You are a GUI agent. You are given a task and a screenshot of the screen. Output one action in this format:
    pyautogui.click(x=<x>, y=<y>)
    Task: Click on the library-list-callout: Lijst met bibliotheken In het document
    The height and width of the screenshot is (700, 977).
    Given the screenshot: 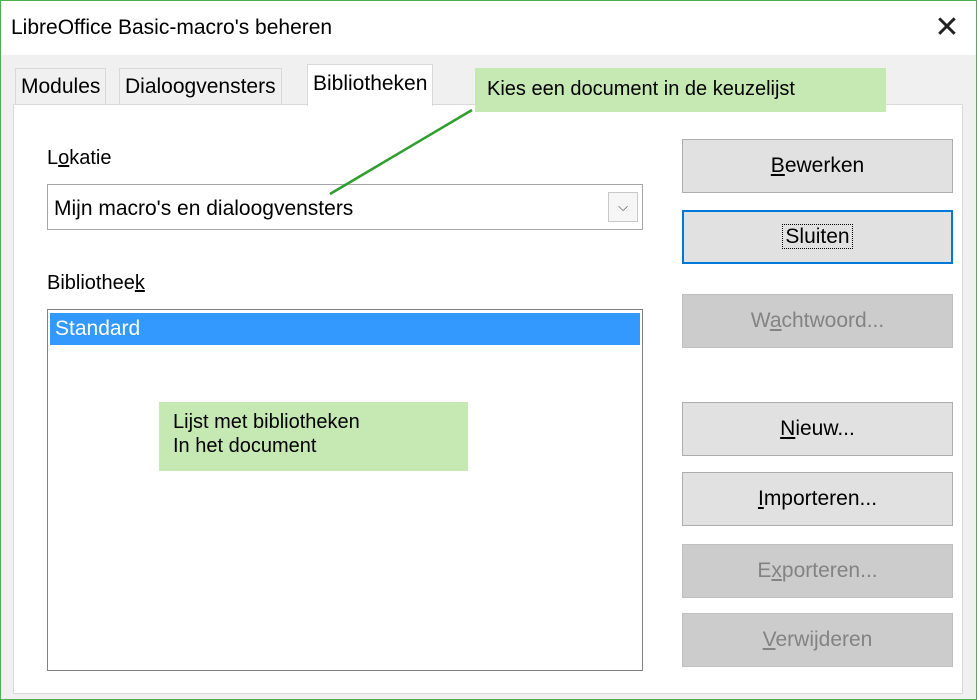 What is the action you would take?
    pyautogui.click(x=313, y=436)
    